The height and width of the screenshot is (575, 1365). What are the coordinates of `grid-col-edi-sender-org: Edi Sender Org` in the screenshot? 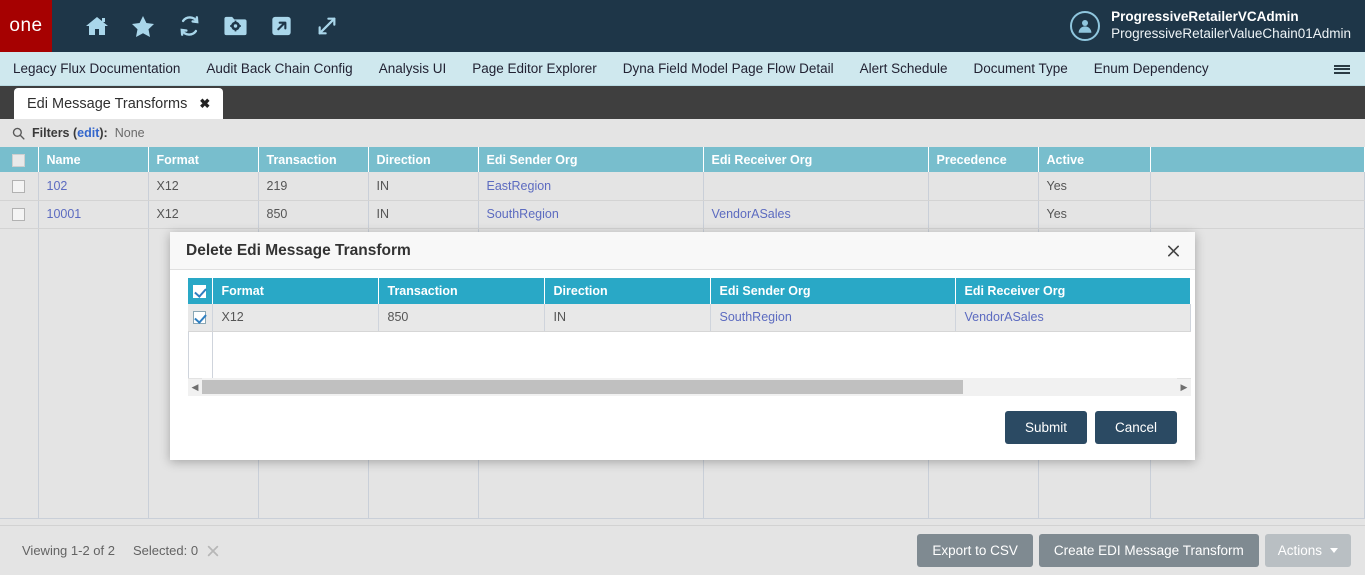 It's located at (591, 159).